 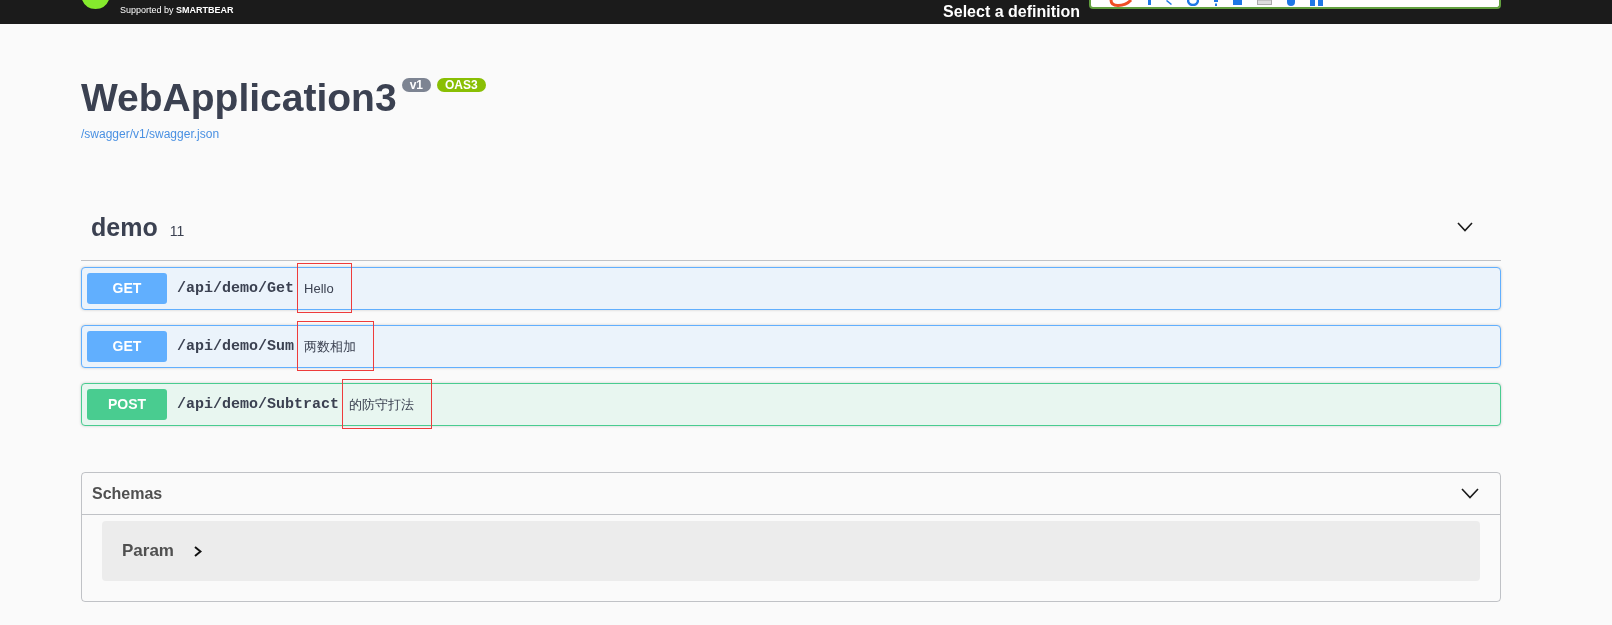 I want to click on exclamation-icon, so click(x=1216, y=3).